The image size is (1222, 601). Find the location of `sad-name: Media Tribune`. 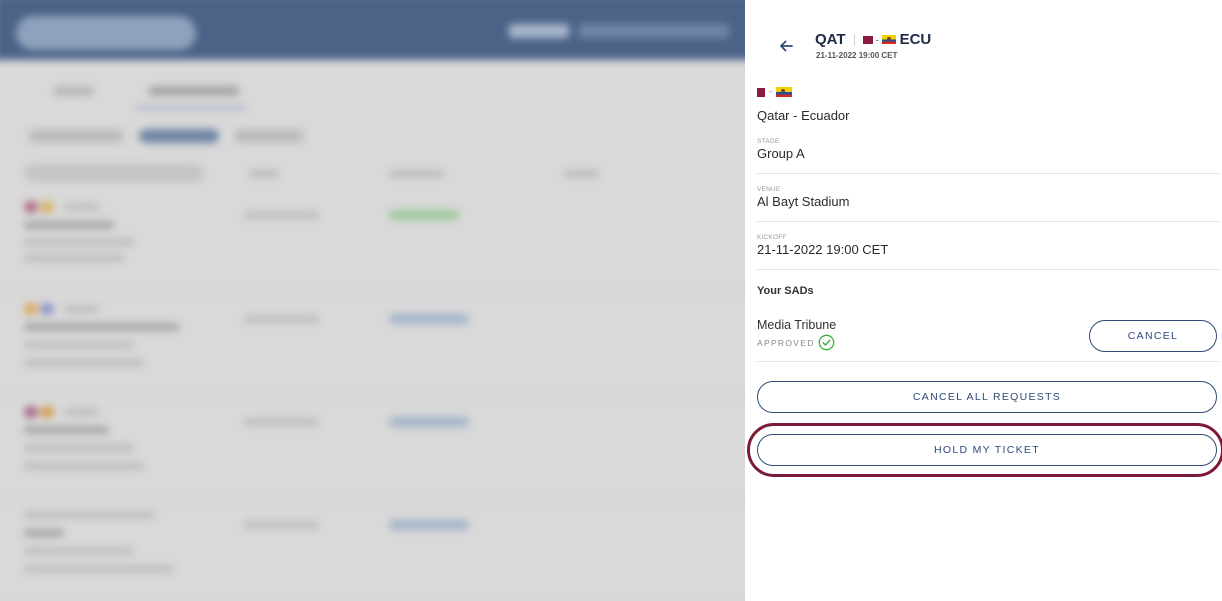

sad-name: Media Tribune is located at coordinates (797, 325).